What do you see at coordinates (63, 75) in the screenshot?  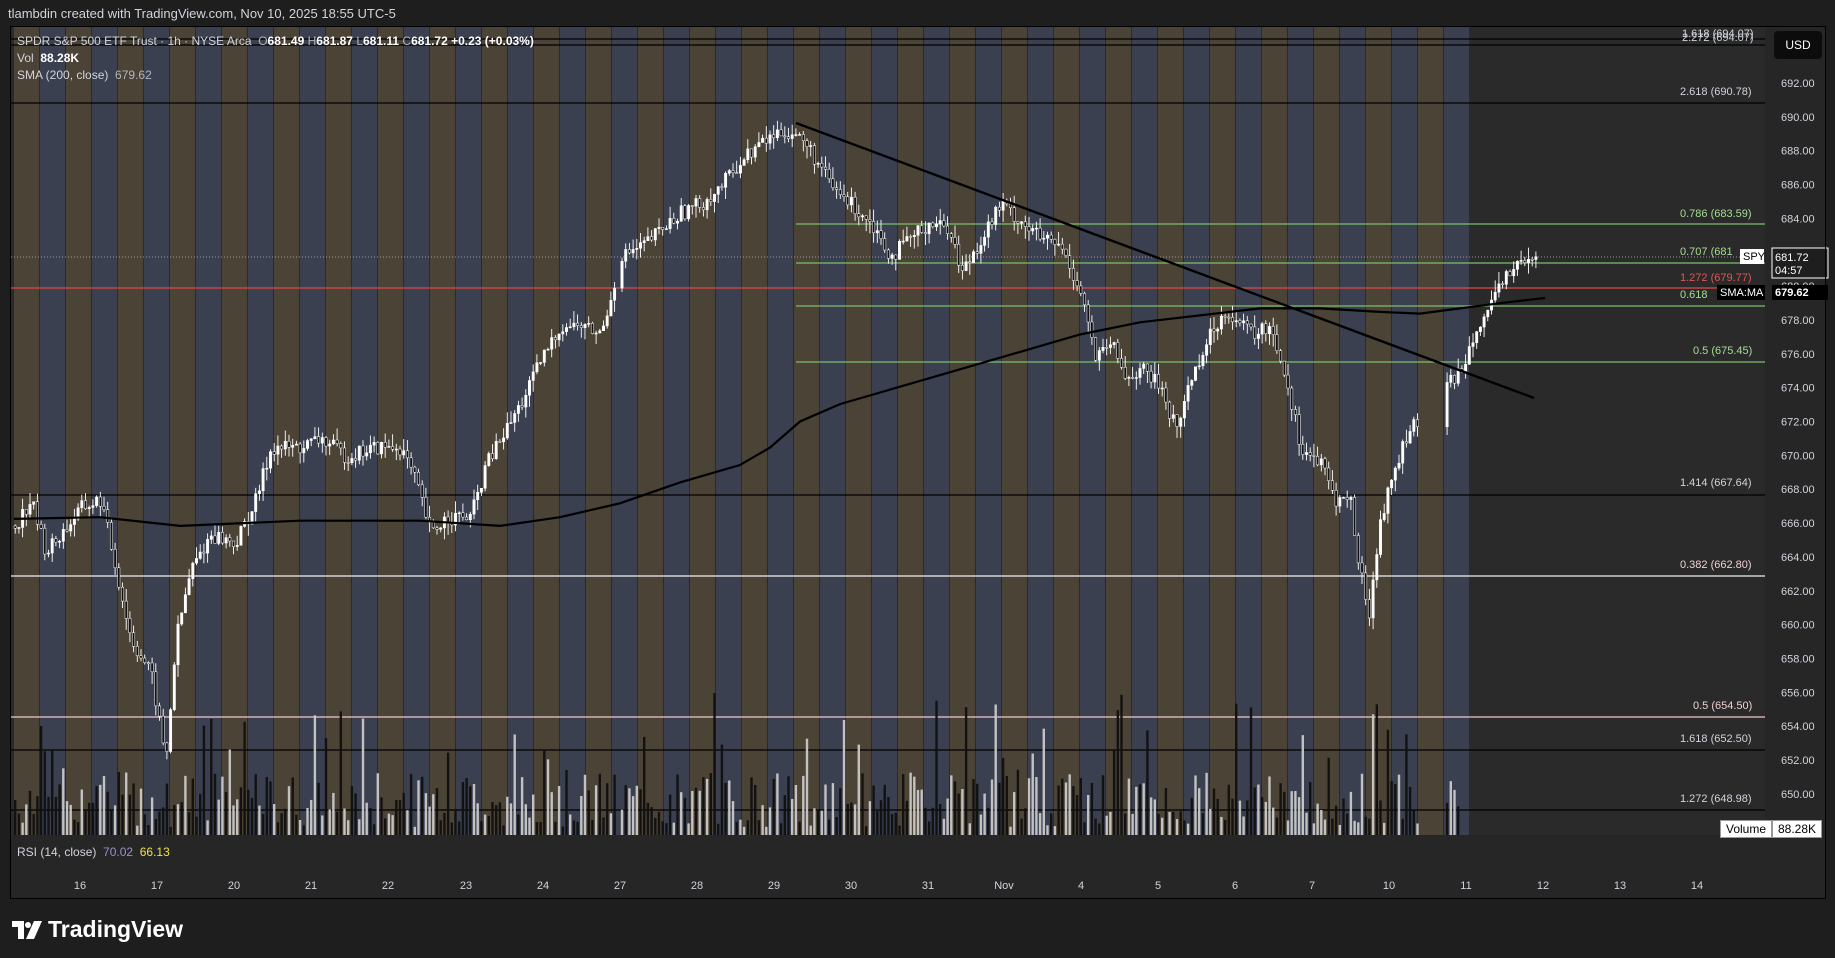 I see `sma-label: SMA (200, close)` at bounding box center [63, 75].